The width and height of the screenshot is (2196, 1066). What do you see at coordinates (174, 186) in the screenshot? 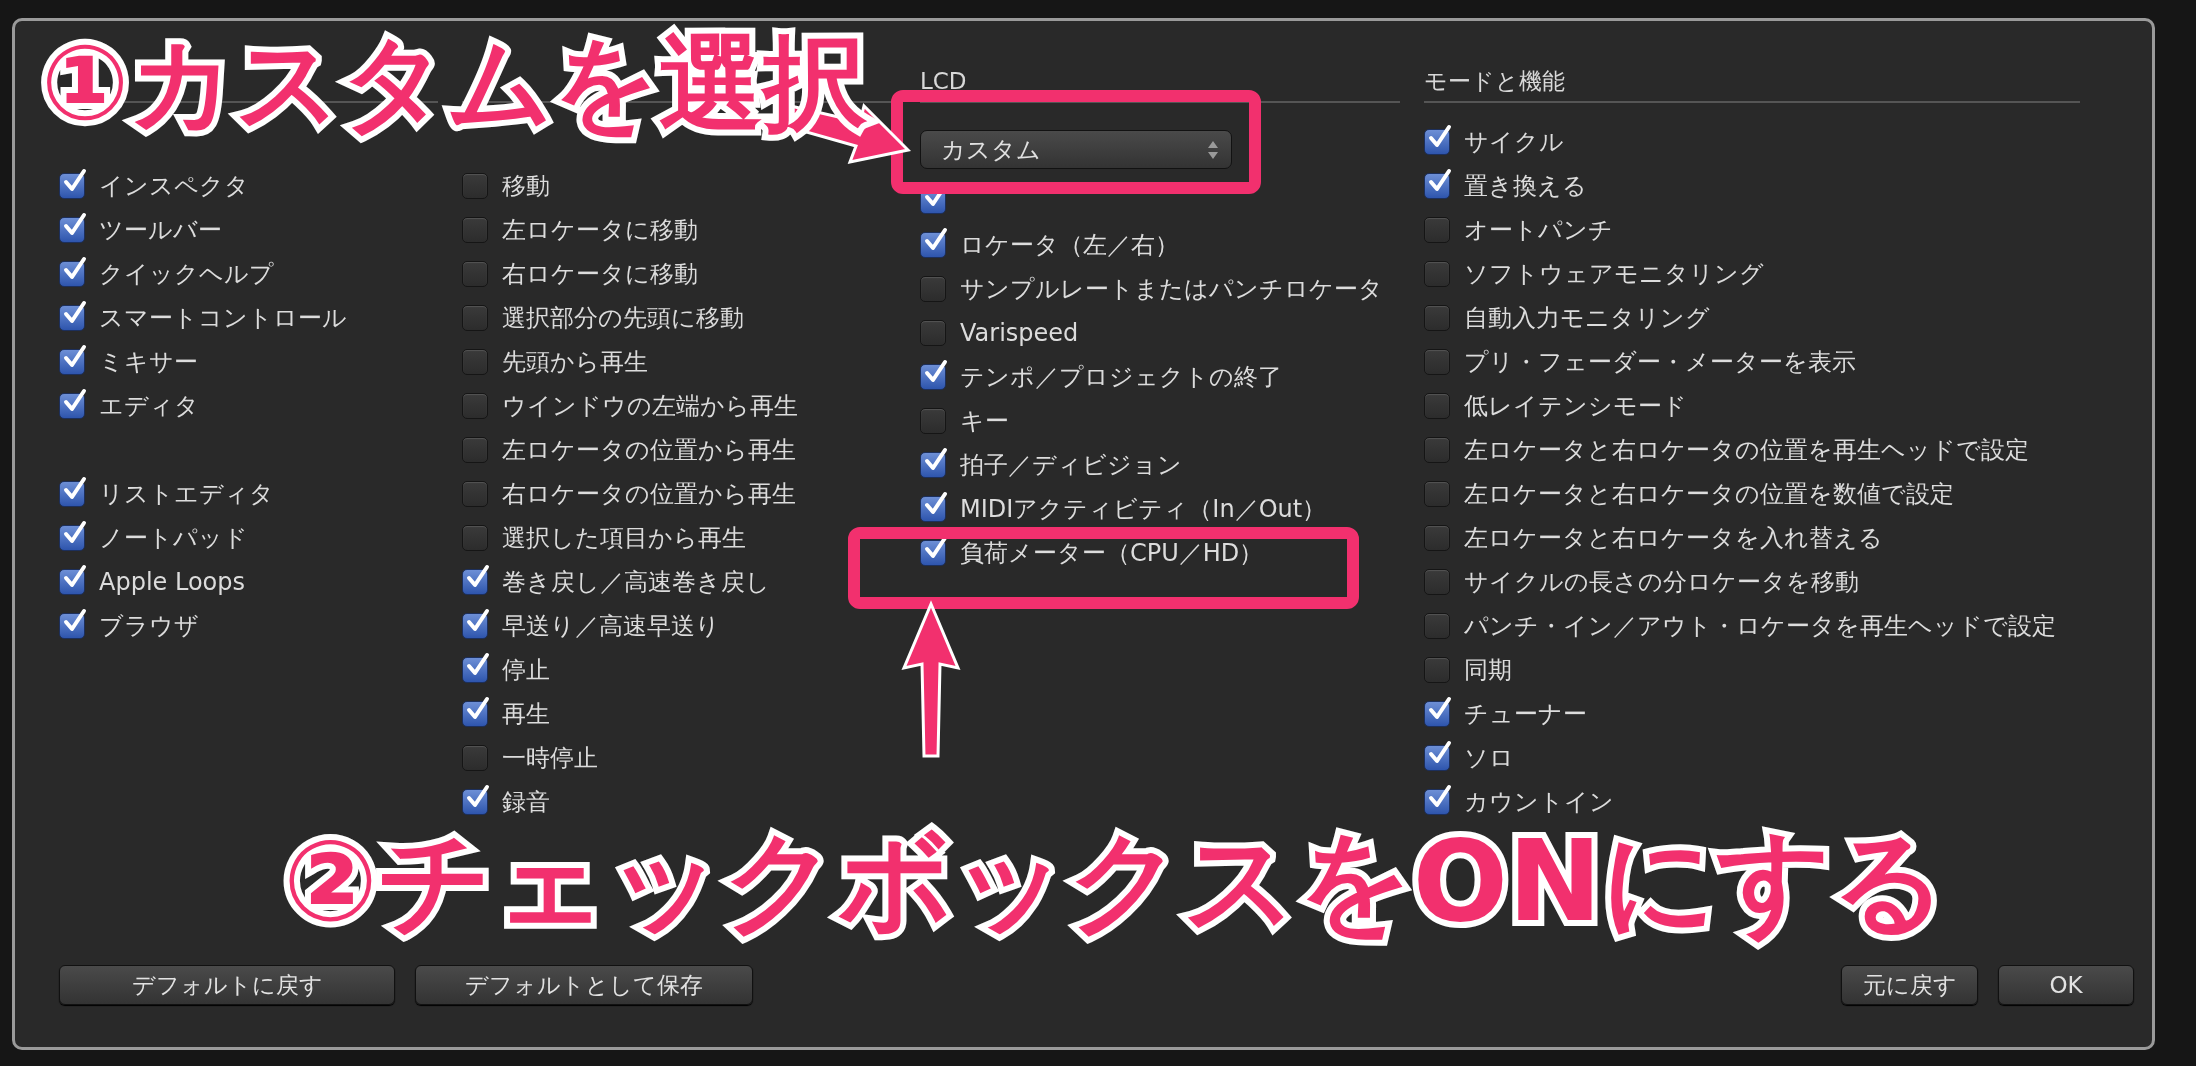
I see `checkbox-label: インスペクタ` at bounding box center [174, 186].